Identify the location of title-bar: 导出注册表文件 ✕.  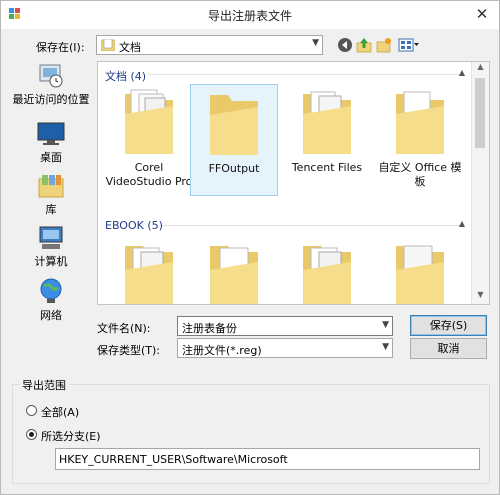
(250, 15).